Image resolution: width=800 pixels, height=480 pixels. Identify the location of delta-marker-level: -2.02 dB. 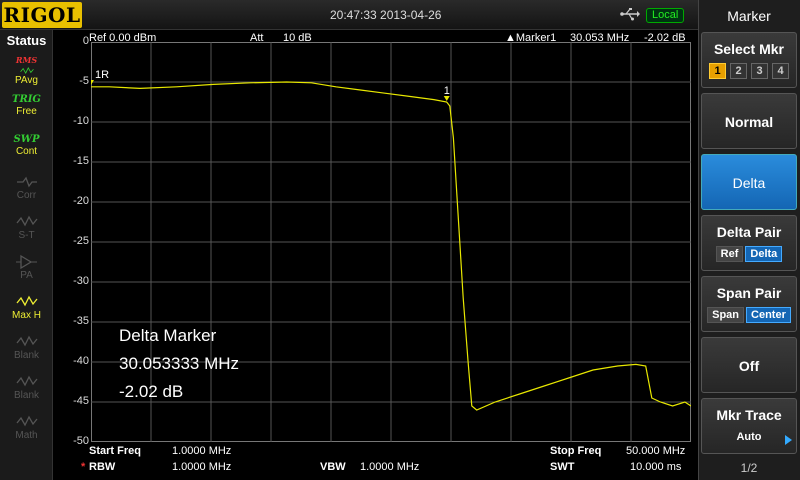
(151, 391).